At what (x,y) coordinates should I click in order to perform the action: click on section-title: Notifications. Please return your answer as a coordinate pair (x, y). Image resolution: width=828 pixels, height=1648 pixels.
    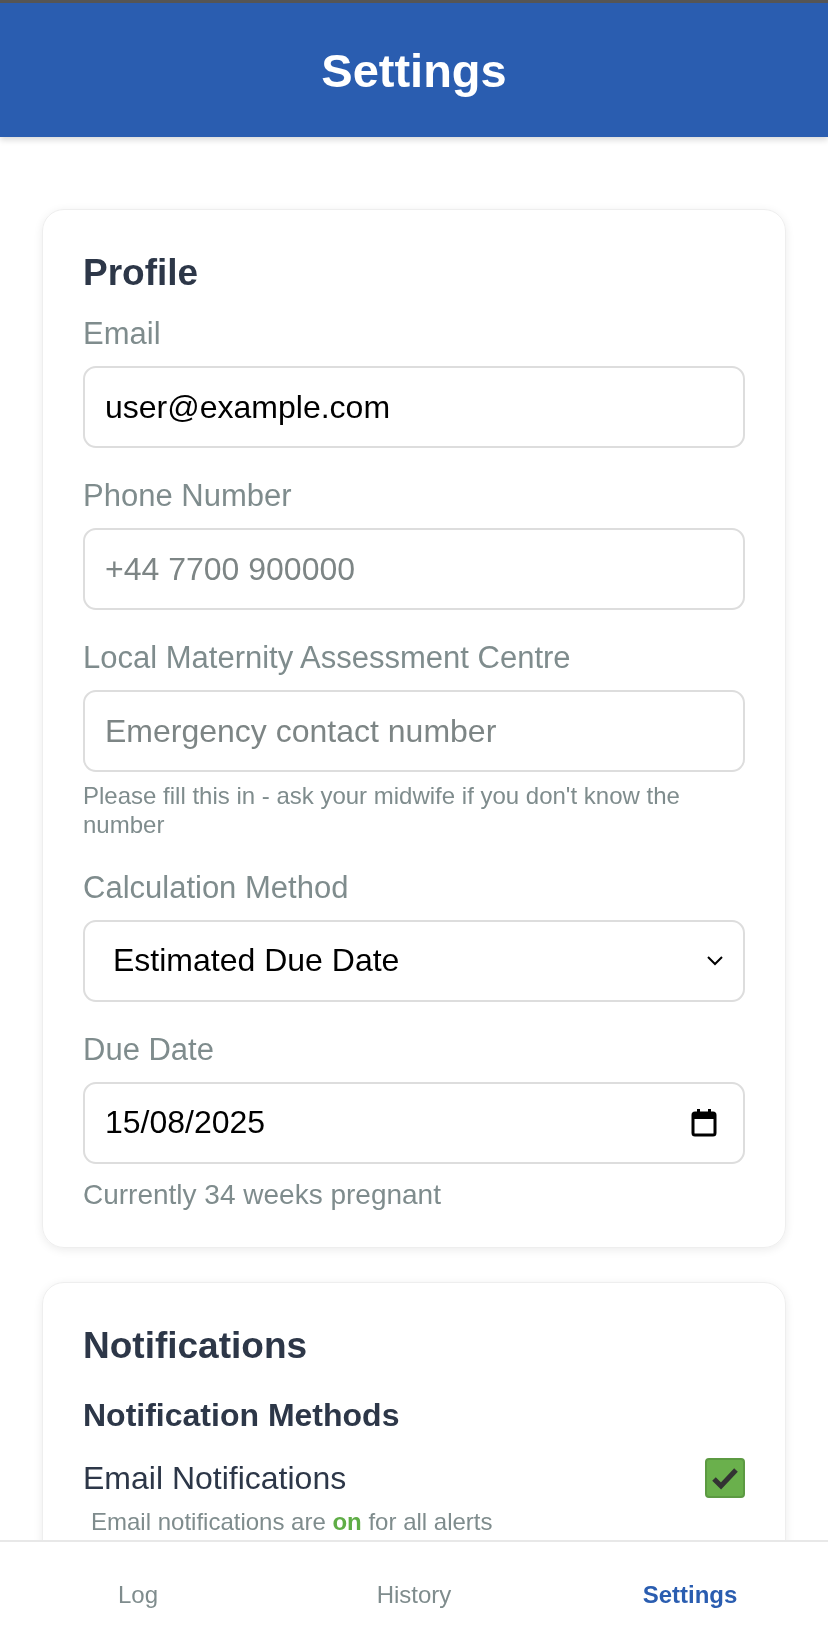
    Looking at the image, I should click on (196, 1346).